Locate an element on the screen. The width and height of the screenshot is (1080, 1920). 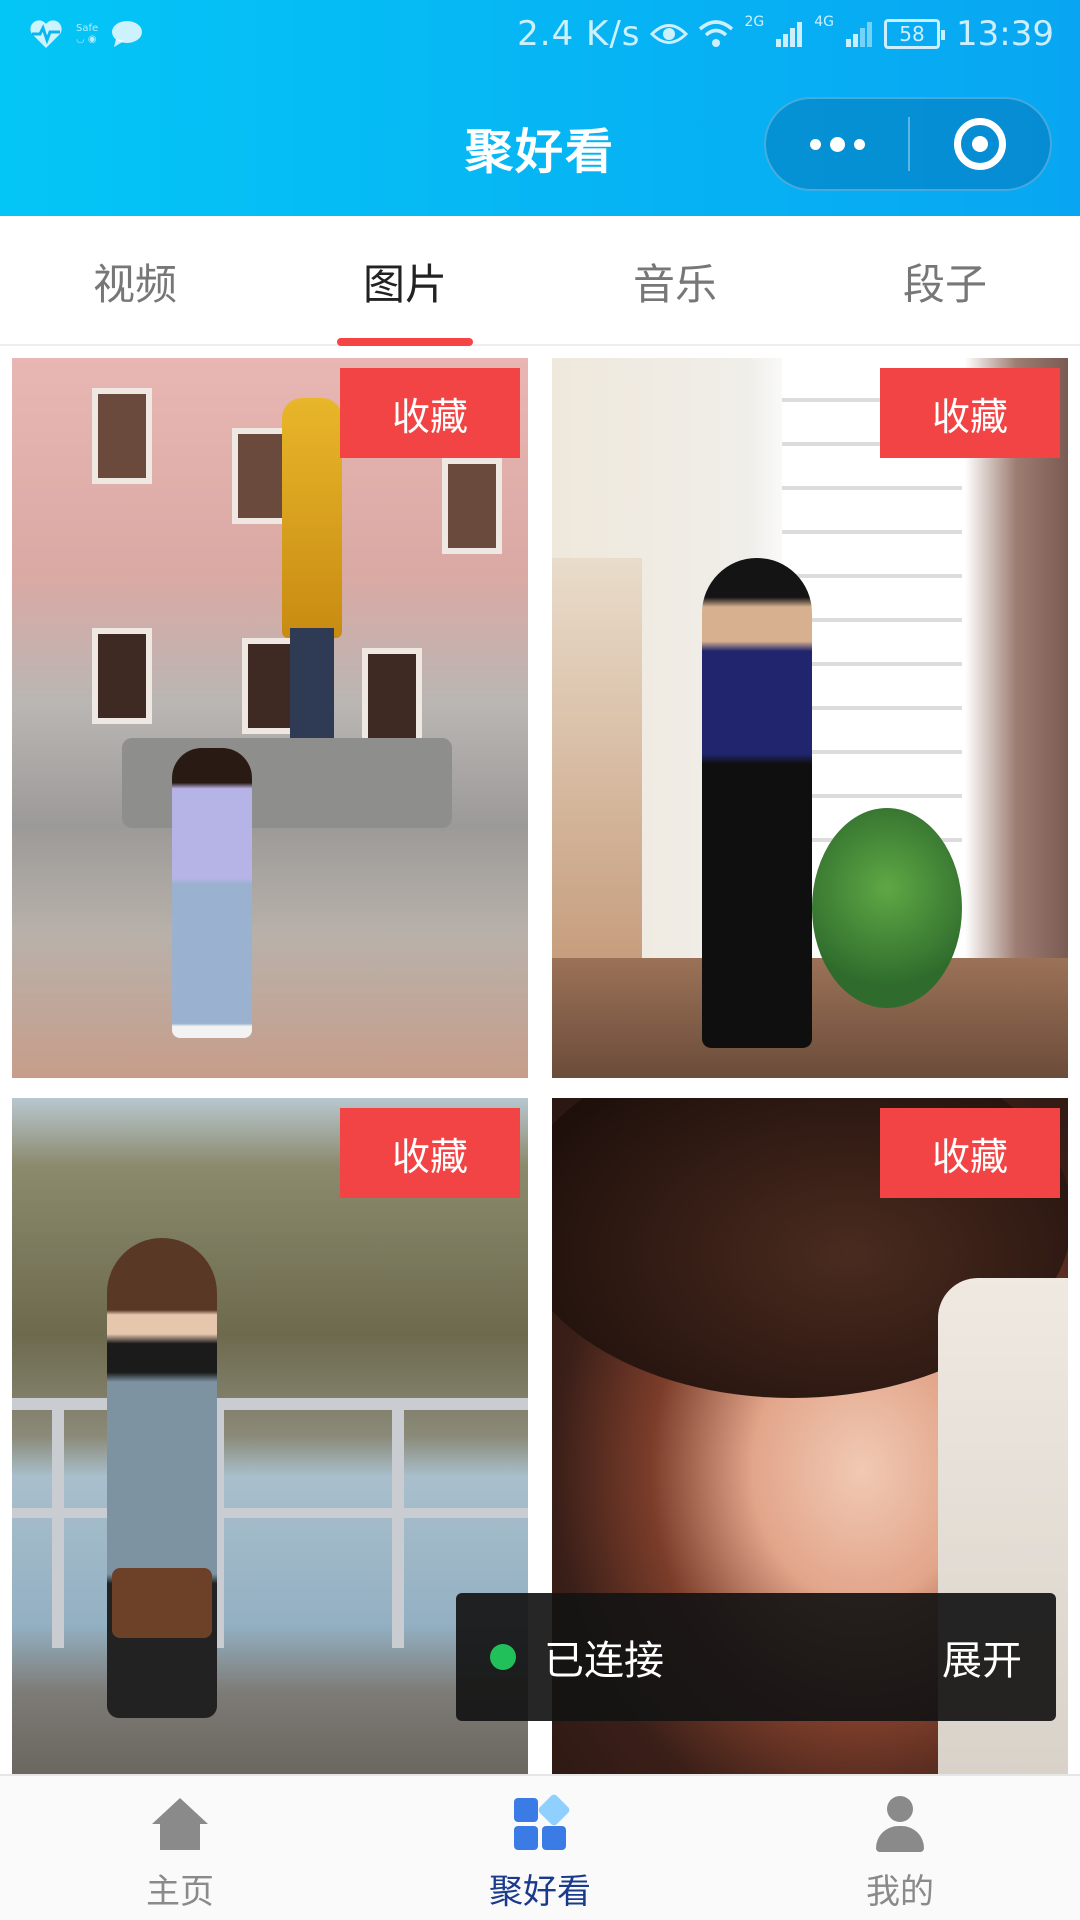
tab-label: 音乐 is located at coordinates (674, 284).